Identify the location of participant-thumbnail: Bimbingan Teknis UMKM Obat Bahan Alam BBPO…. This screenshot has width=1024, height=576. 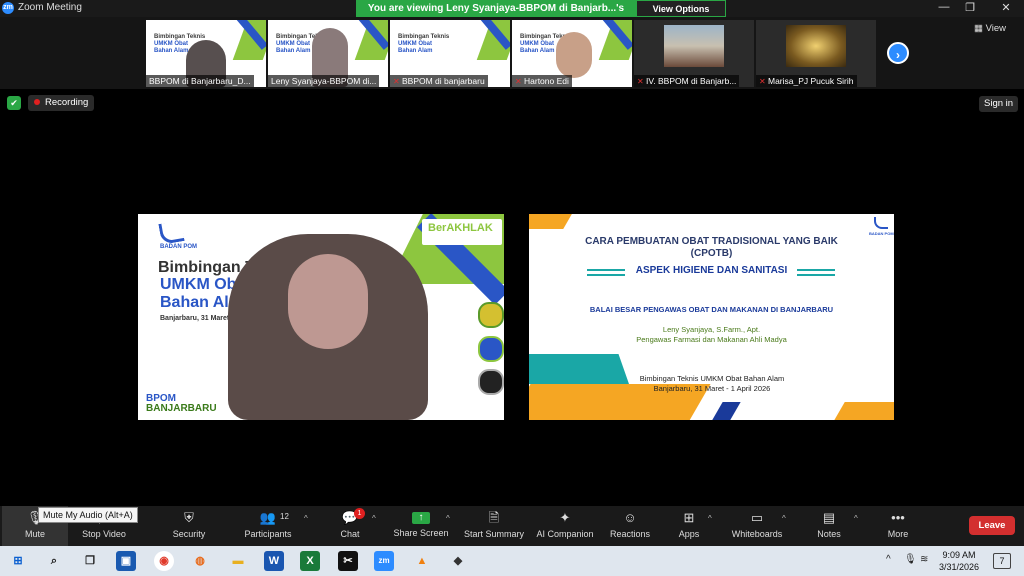
(206, 53).